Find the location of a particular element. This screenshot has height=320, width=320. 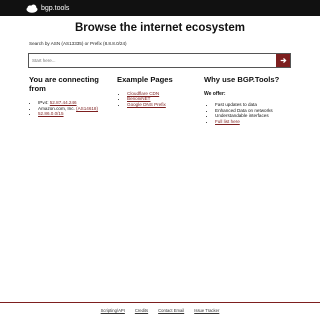

connecting-heading: You are connecting from is located at coordinates (64, 84).